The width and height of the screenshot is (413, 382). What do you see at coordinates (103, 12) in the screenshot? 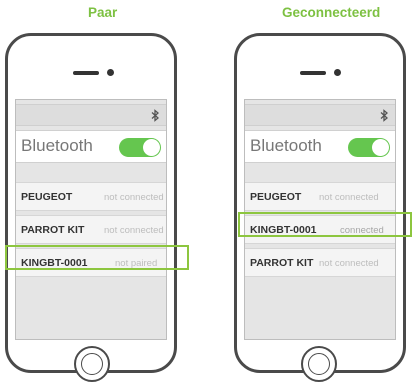
I see `left-panel-title: Paar` at bounding box center [103, 12].